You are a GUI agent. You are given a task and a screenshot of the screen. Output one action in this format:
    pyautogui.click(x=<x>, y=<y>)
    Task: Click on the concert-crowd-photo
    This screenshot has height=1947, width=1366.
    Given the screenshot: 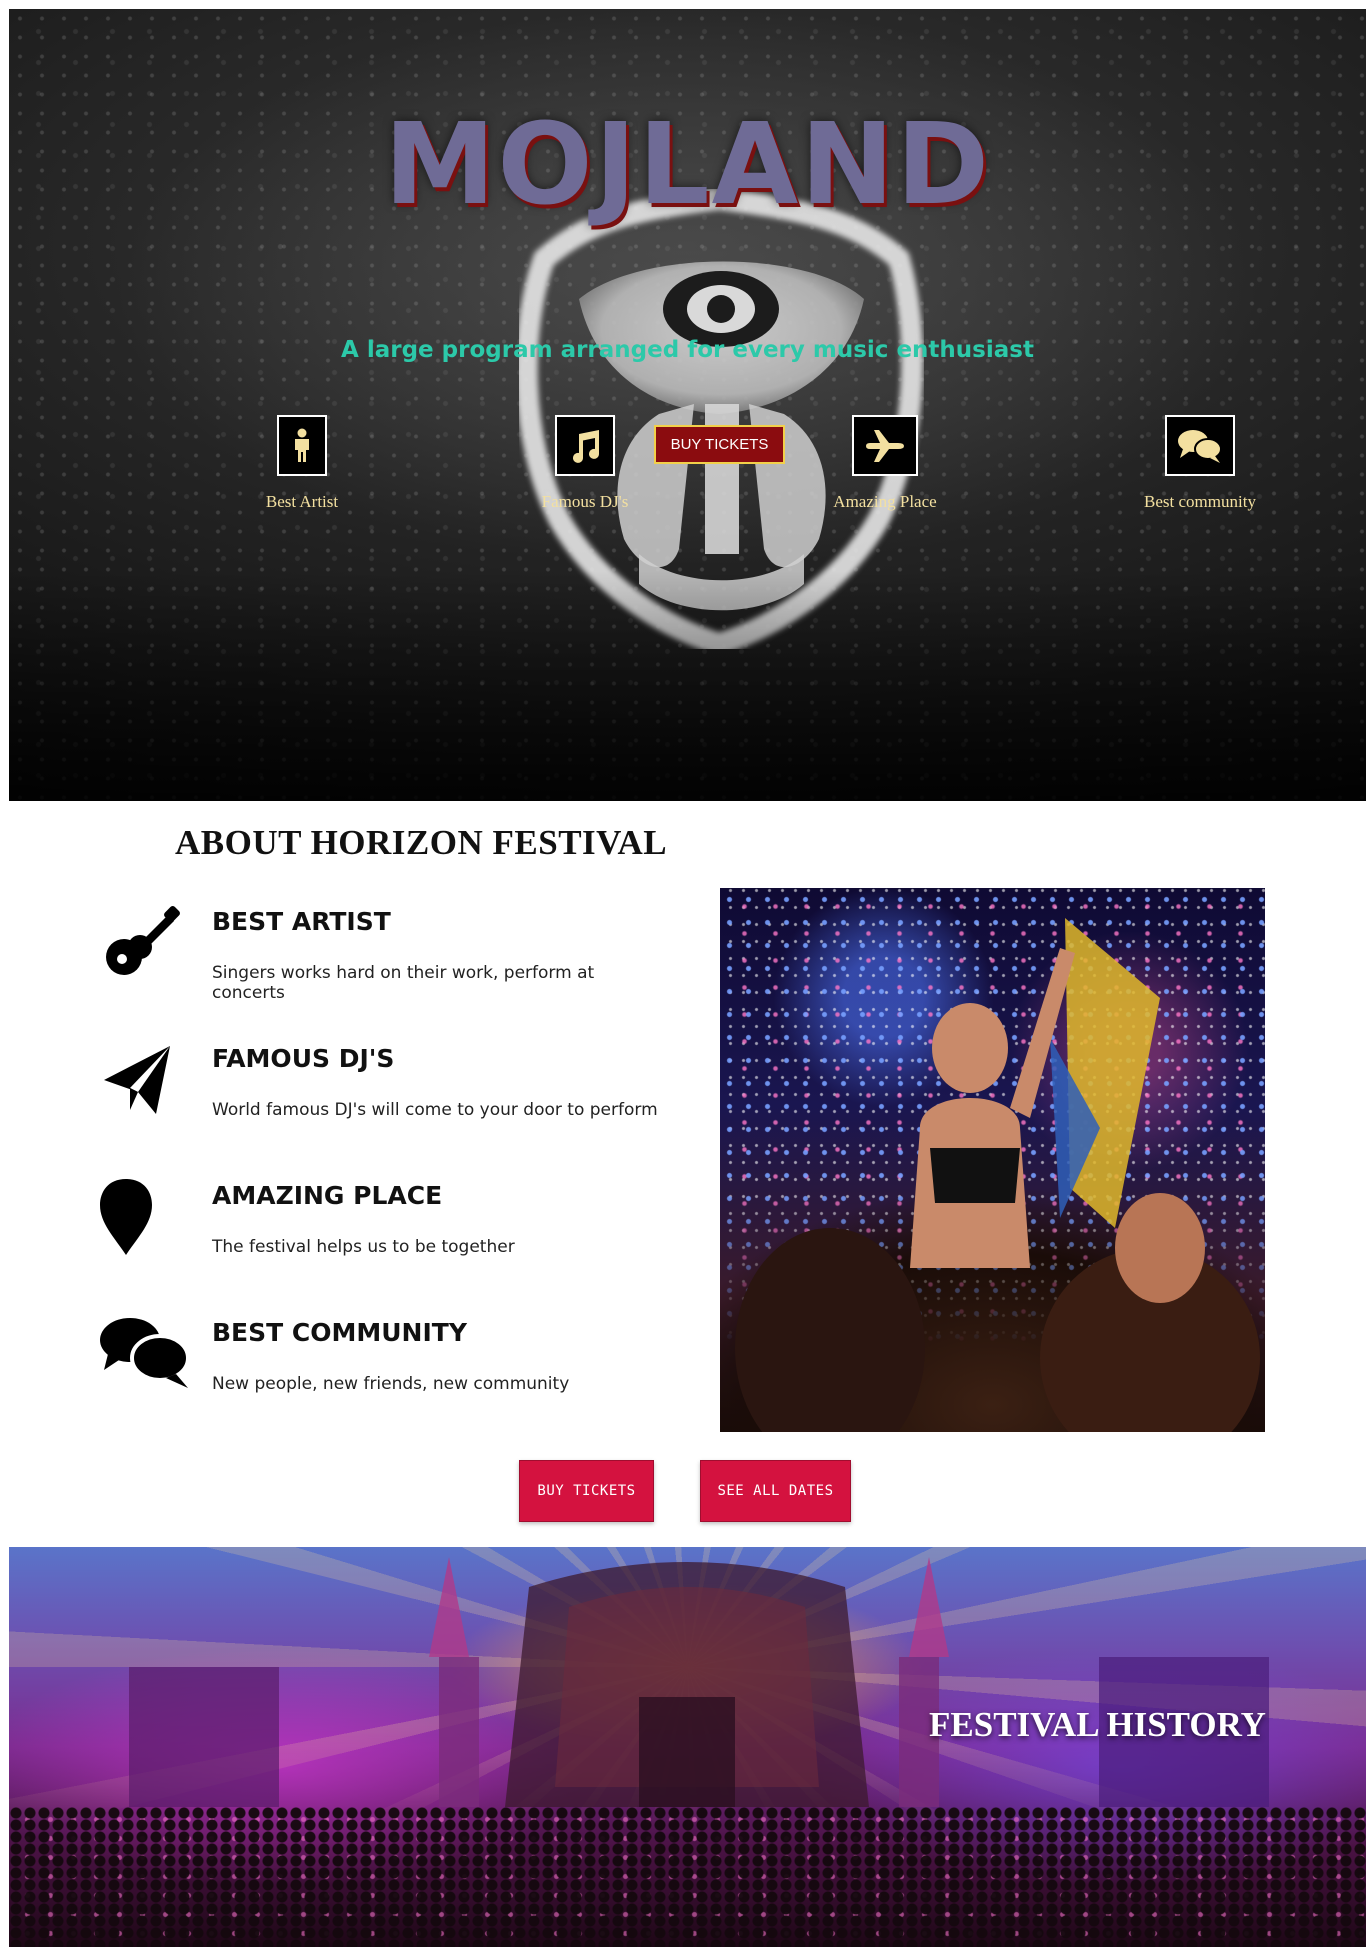 What is the action you would take?
    pyautogui.click(x=992, y=1160)
    